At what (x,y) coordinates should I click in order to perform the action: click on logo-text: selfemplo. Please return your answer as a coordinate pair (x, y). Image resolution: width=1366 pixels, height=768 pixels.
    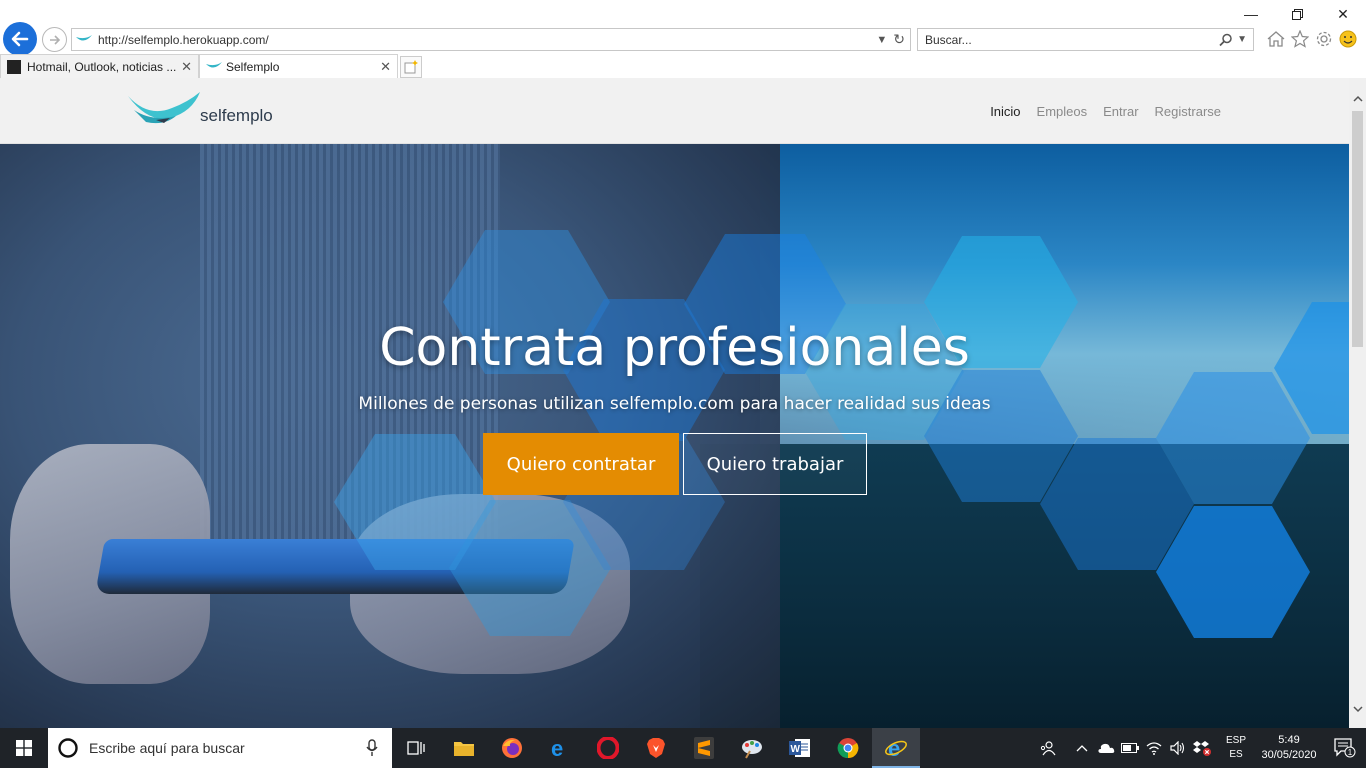
    Looking at the image, I should click on (236, 115).